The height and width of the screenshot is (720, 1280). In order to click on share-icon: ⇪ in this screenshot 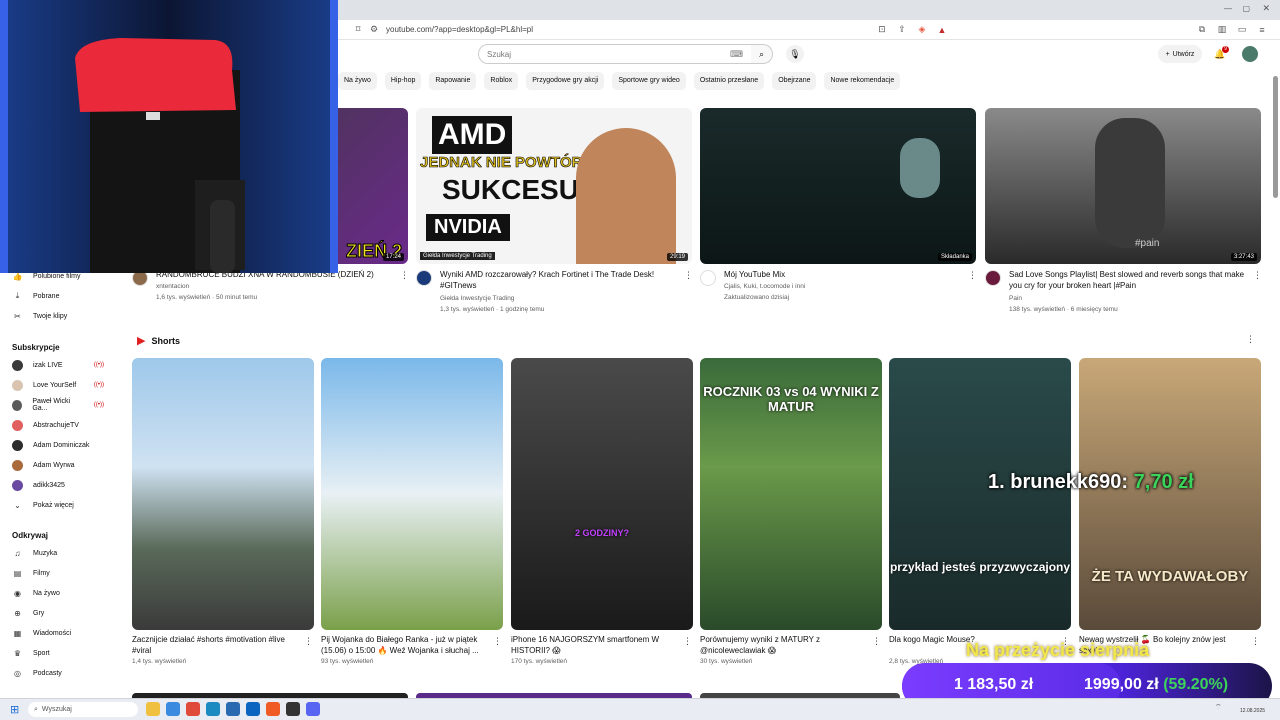, I will do `click(902, 30)`.